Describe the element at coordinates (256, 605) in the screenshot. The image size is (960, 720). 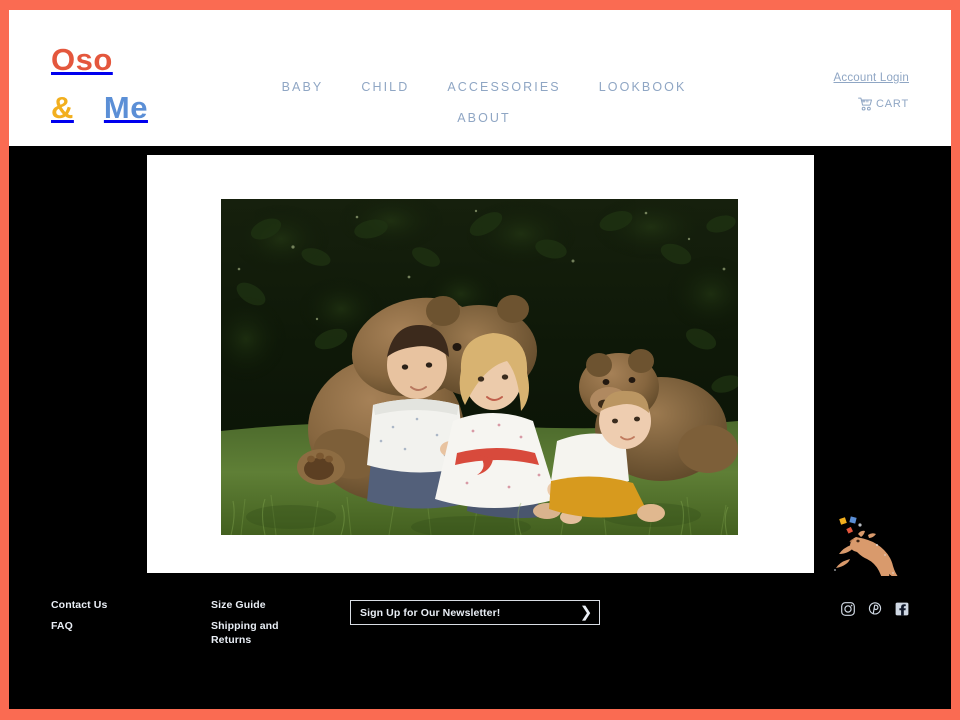
I see `footer-link-size-guide: Size Guide` at that location.